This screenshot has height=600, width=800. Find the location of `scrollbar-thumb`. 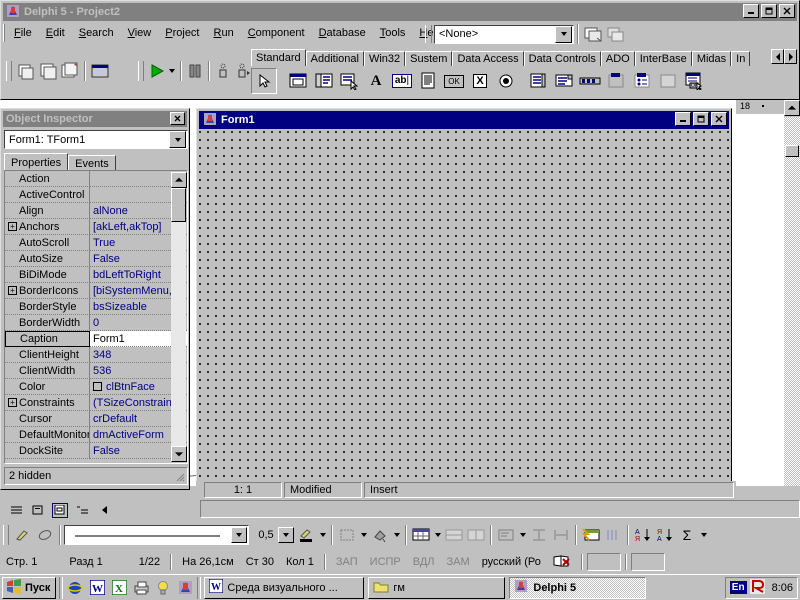

scrollbar-thumb is located at coordinates (792, 151).